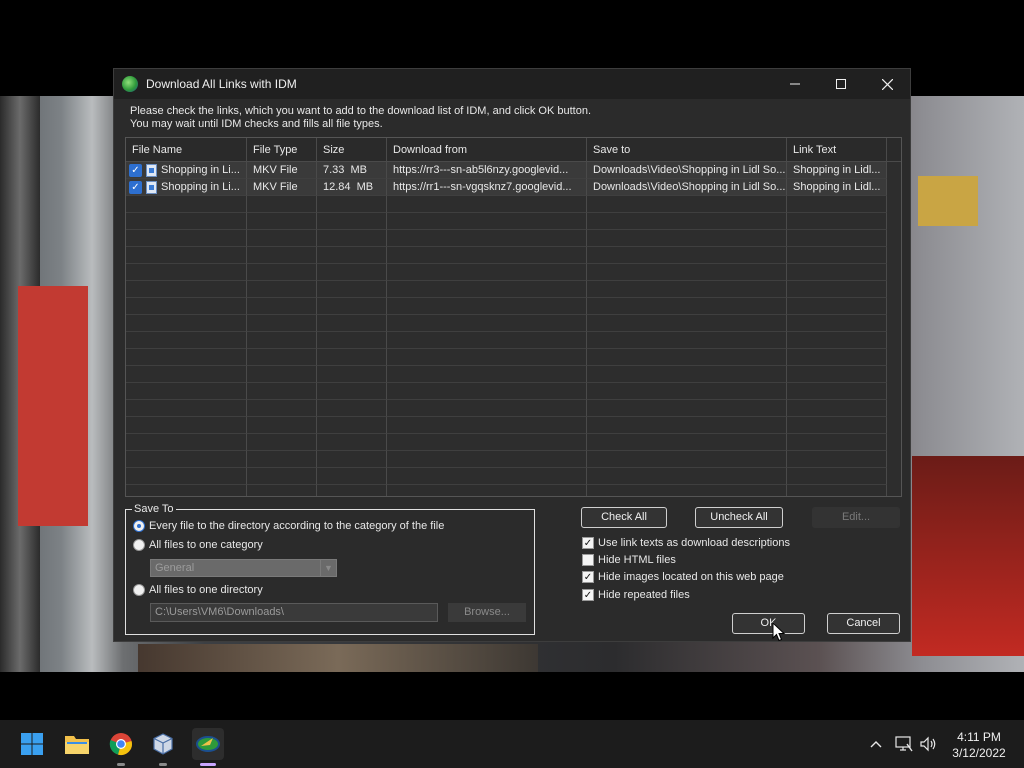 This screenshot has width=1024, height=768. What do you see at coordinates (637, 560) in the screenshot?
I see `option-hide-html-label: Hide HTML files` at bounding box center [637, 560].